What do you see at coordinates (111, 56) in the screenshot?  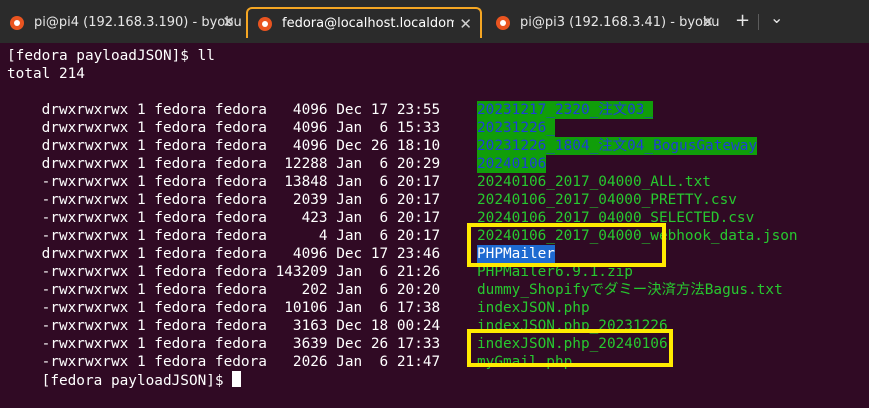 I see `prompt-line: [fedora payloadJSON]$ ll` at bounding box center [111, 56].